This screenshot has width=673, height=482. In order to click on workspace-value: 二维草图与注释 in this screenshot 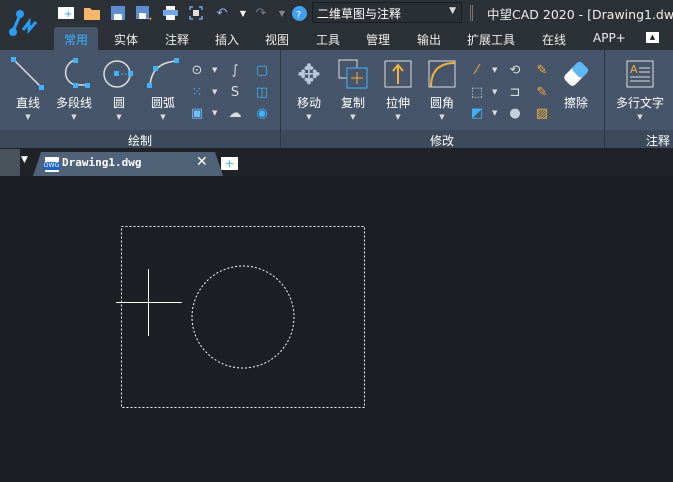, I will do `click(359, 14)`.